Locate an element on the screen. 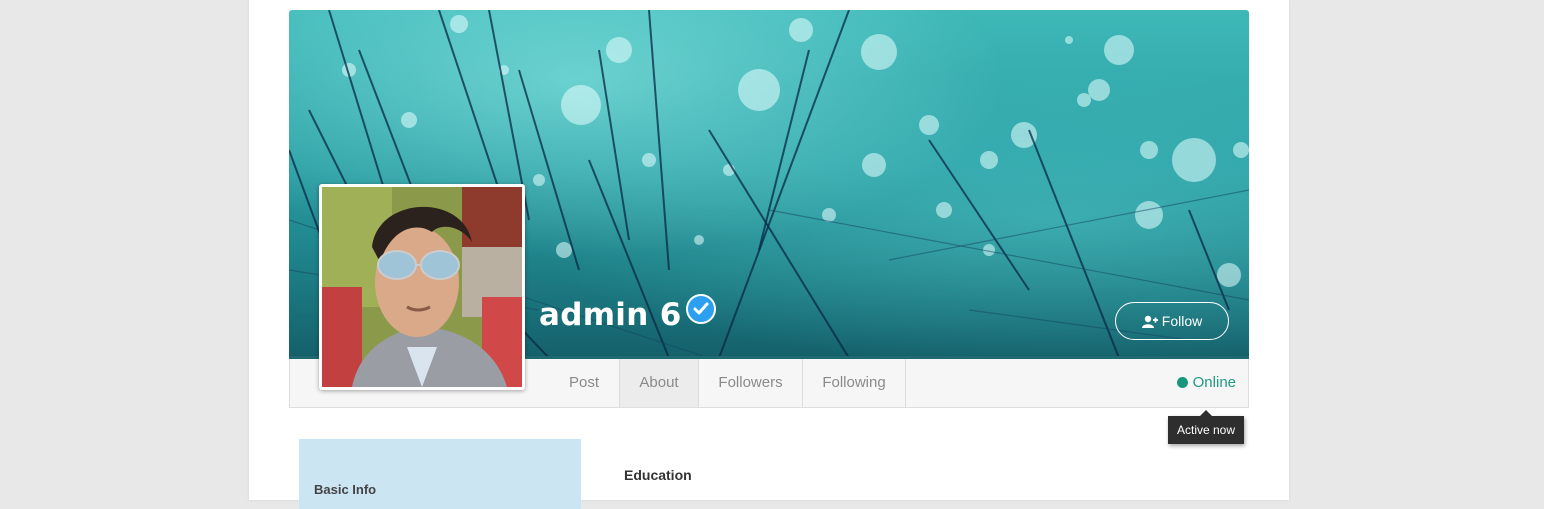  tab-post: Post is located at coordinates (584, 383).